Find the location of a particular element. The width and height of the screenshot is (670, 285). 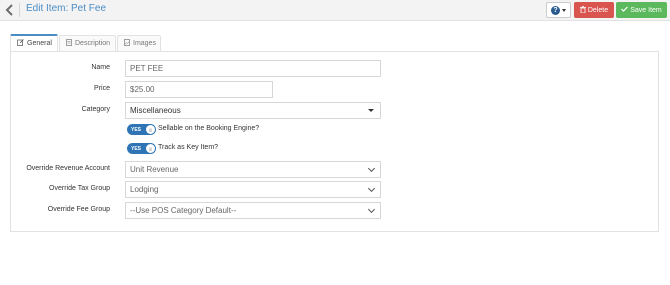

sellable-label: Sellable on the Booking Engine? is located at coordinates (209, 128).